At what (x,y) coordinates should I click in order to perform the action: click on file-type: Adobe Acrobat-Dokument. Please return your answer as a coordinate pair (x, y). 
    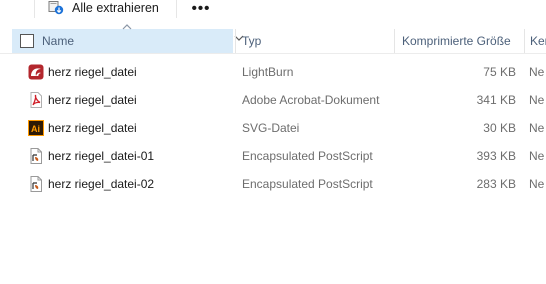
    Looking at the image, I should click on (311, 100).